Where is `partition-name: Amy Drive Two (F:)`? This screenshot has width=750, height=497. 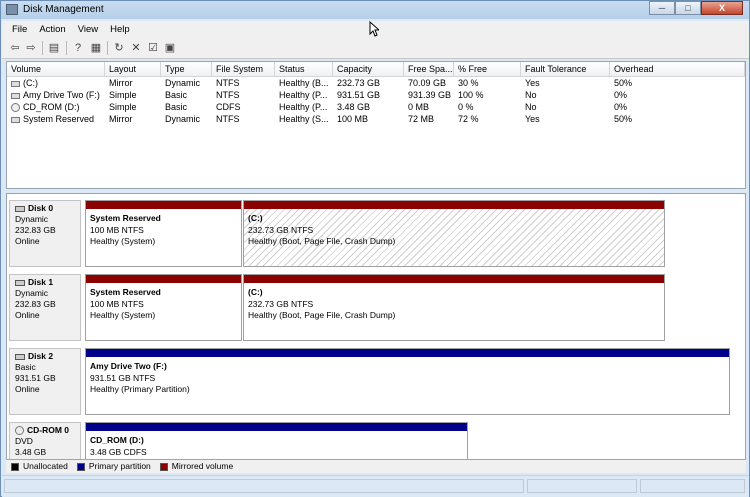 partition-name: Amy Drive Two (F:) is located at coordinates (128, 366).